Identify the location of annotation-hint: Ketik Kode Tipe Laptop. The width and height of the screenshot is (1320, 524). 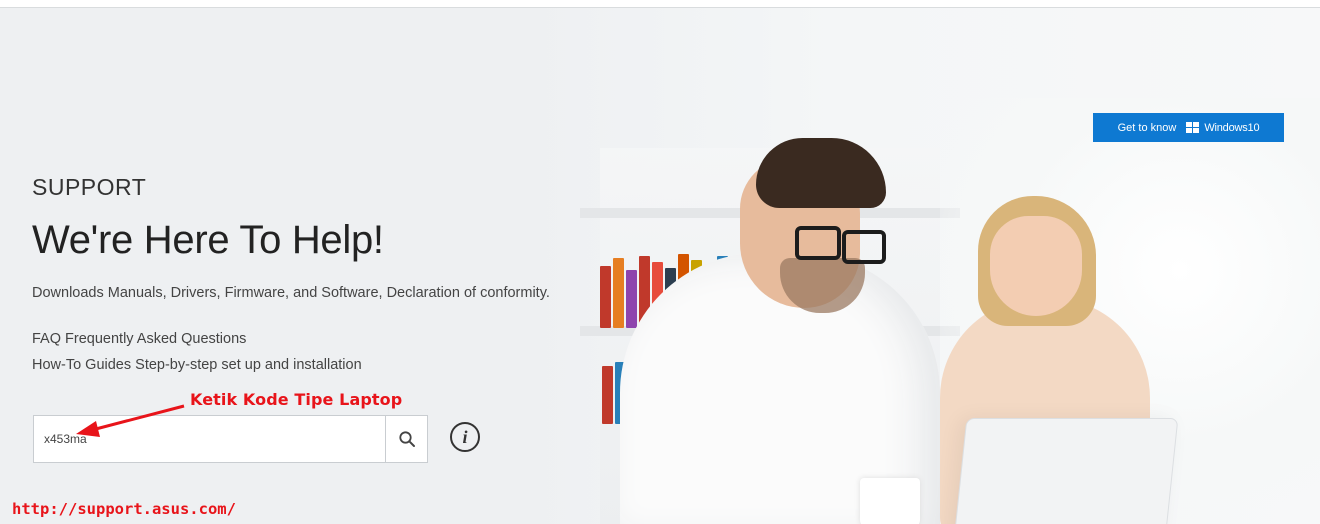
(296, 399).